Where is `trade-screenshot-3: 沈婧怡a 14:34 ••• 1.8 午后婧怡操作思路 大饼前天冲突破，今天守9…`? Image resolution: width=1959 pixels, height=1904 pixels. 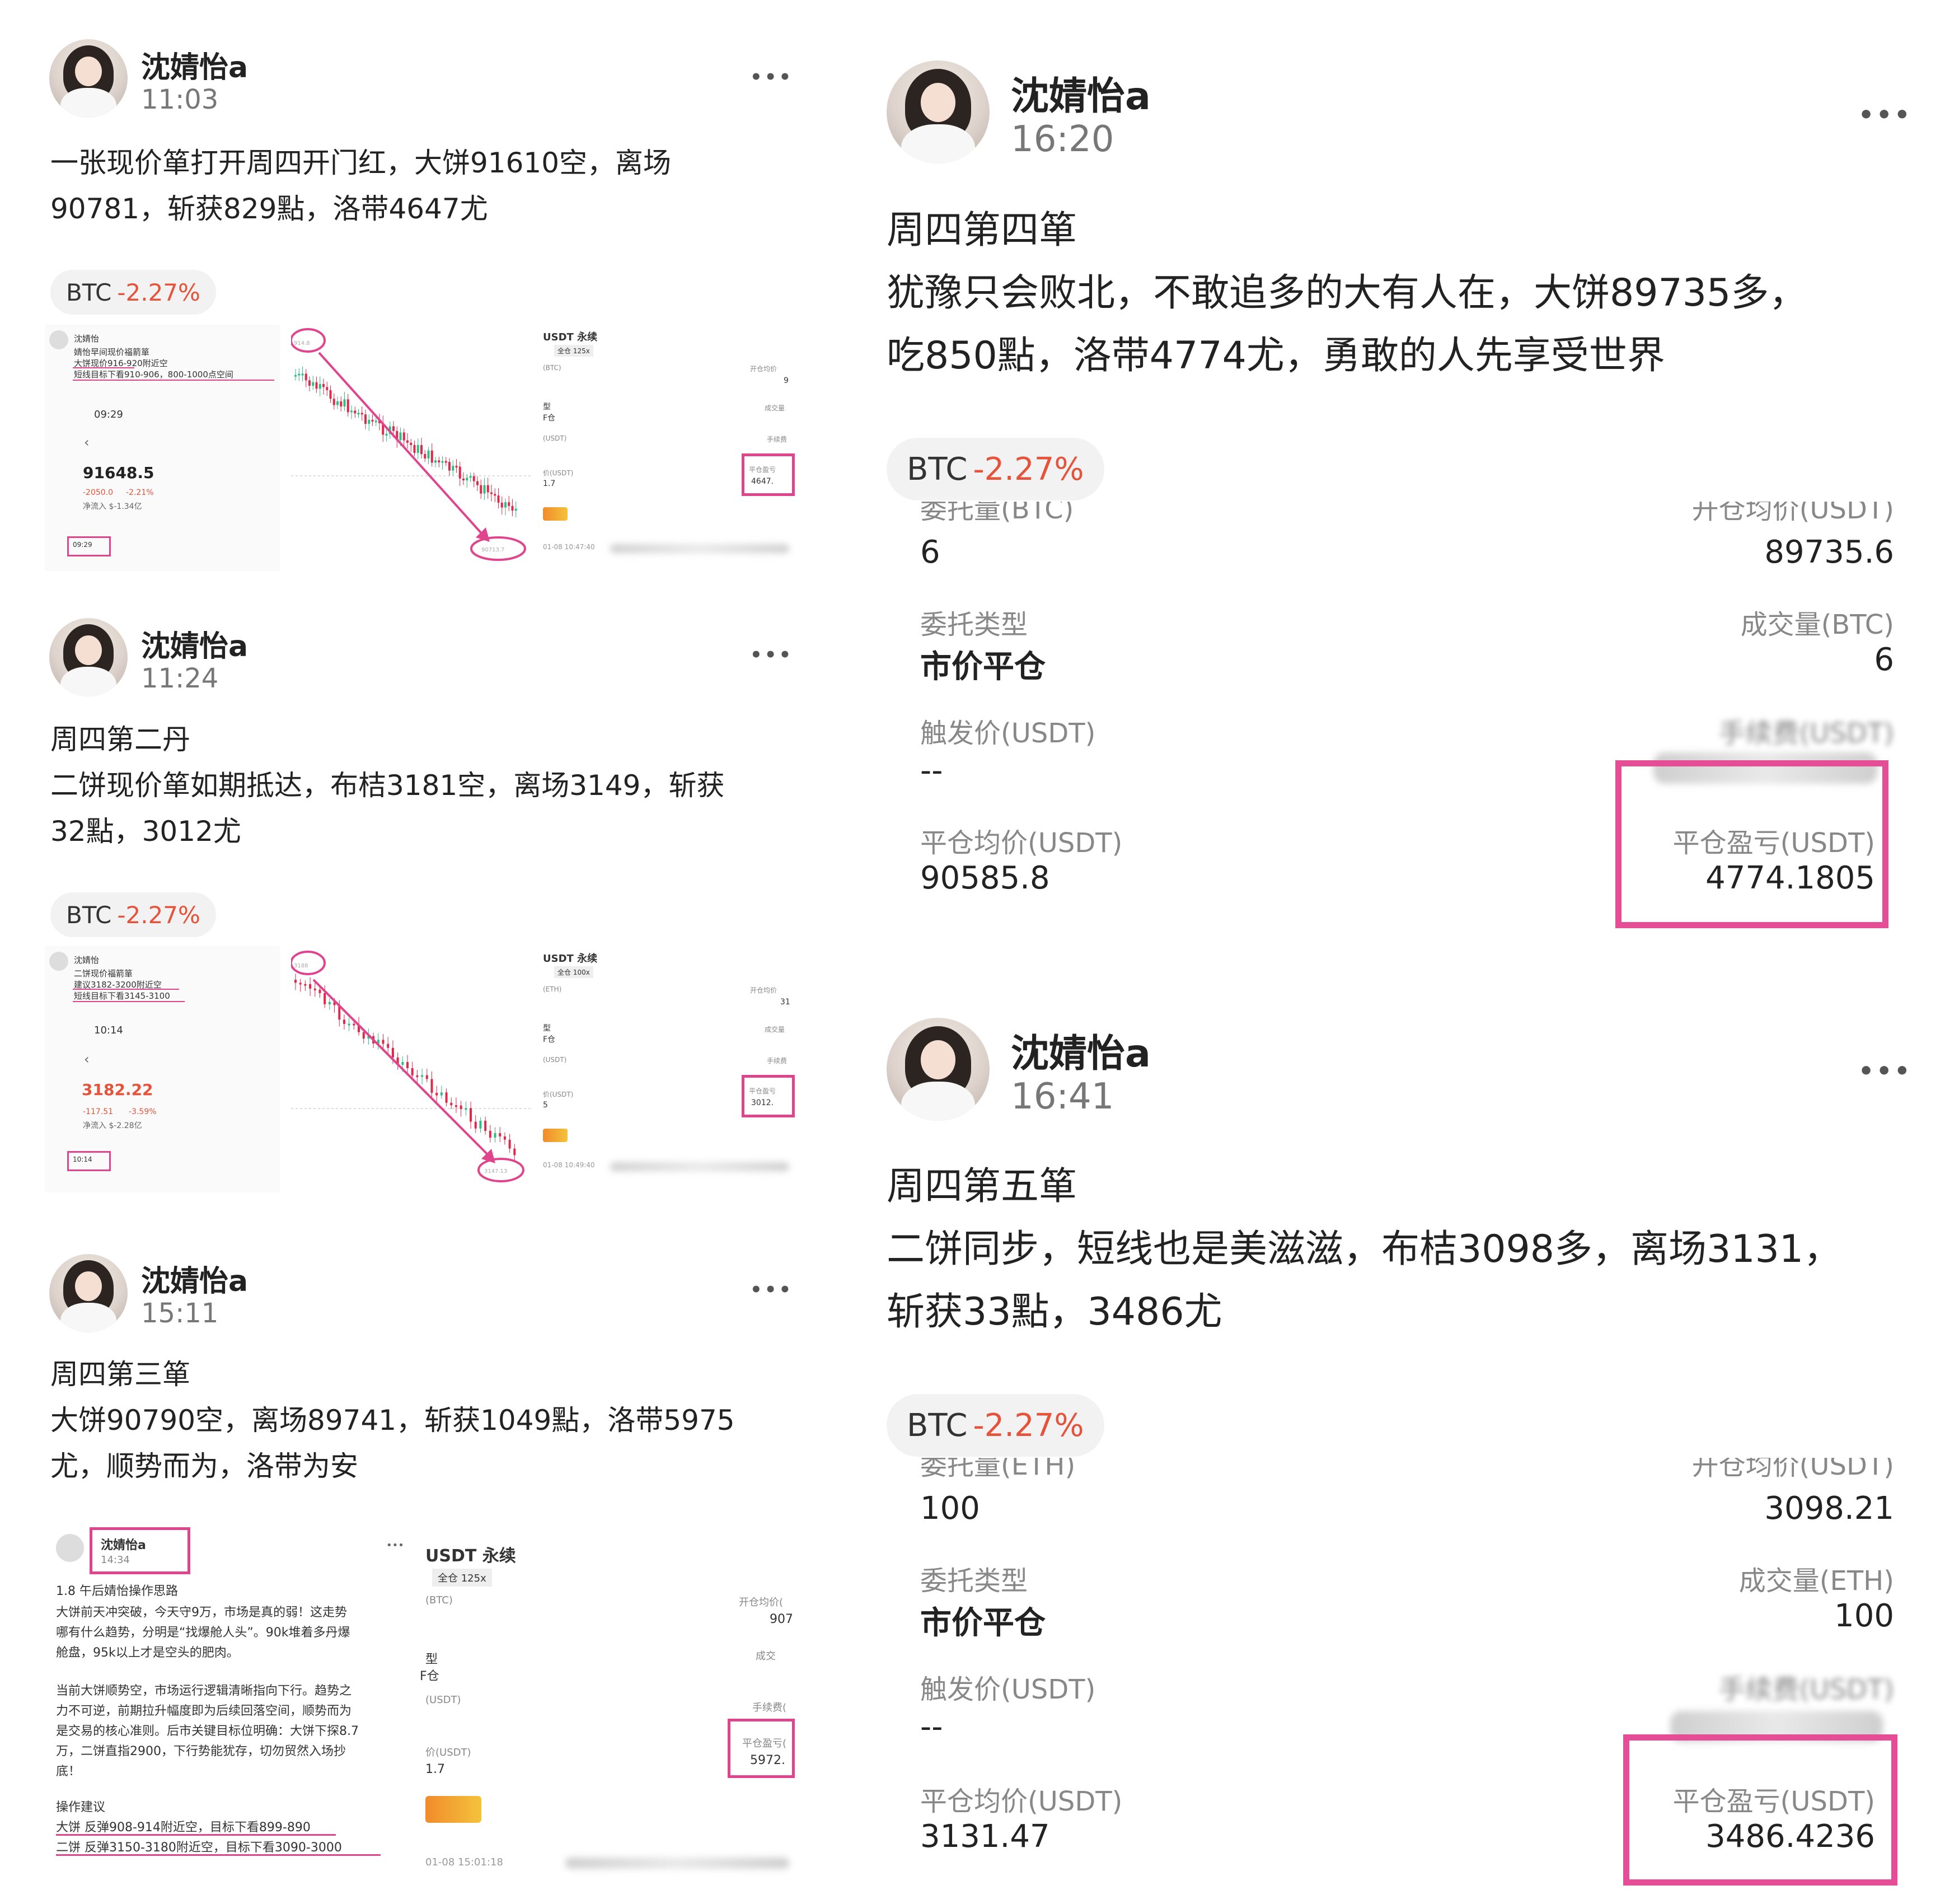 trade-screenshot-3: 沈婧怡a 14:34 ••• 1.8 午后婧怡操作思路 大饼前天冲突破，今天守9… is located at coordinates (420, 1702).